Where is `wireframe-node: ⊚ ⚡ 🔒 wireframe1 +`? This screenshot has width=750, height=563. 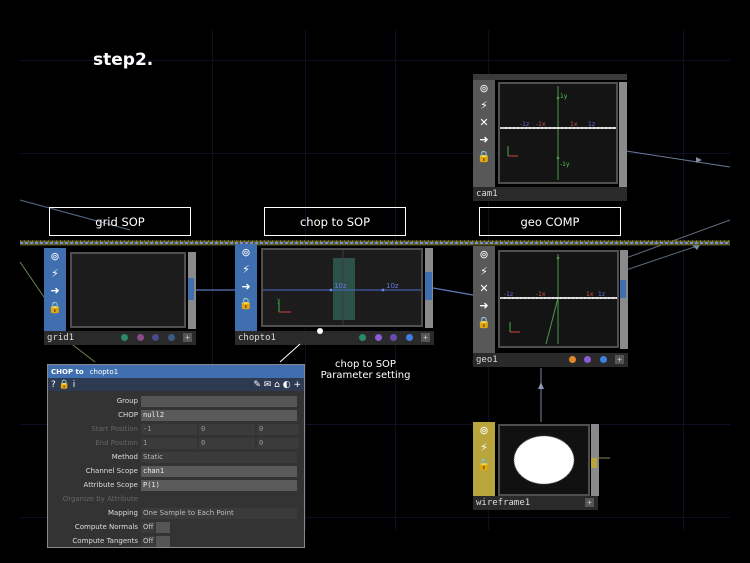 wireframe-node: ⊚ ⚡ 🔒 wireframe1 + is located at coordinates (536, 466).